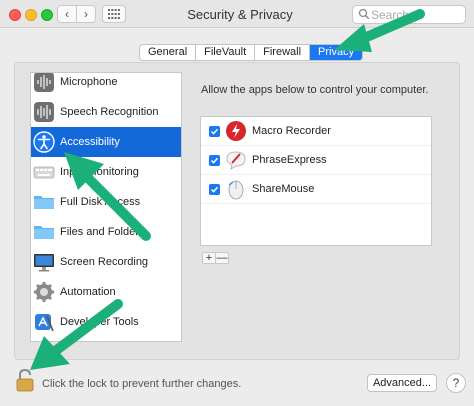 This screenshot has height=406, width=474. What do you see at coordinates (102, 232) in the screenshot?
I see `sidebar-item-label: Files and Folders` at bounding box center [102, 232].